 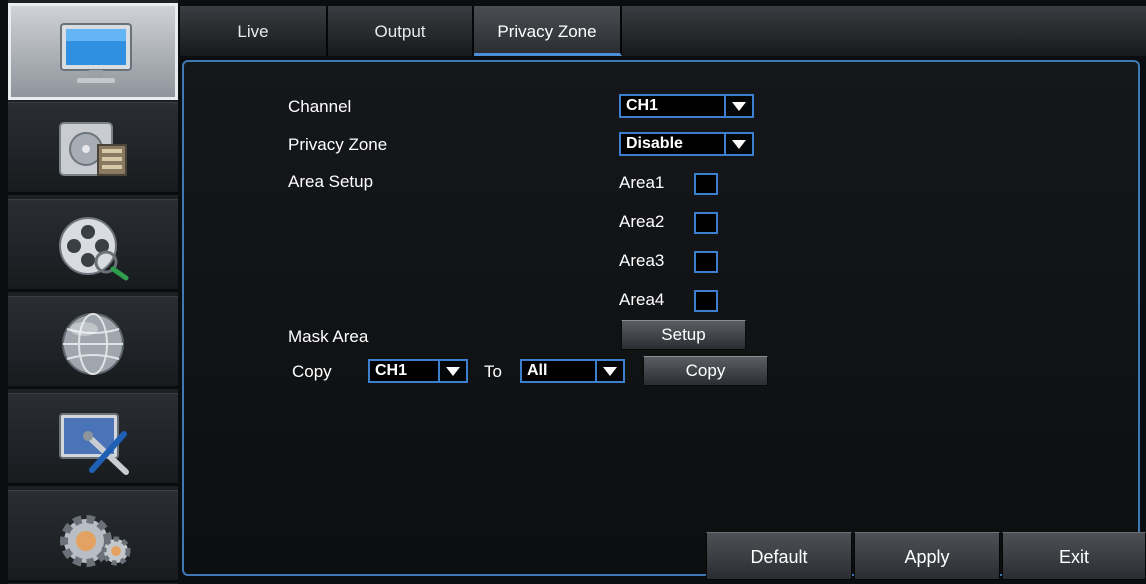 I want to click on network-globe-icon, so click(x=93, y=344).